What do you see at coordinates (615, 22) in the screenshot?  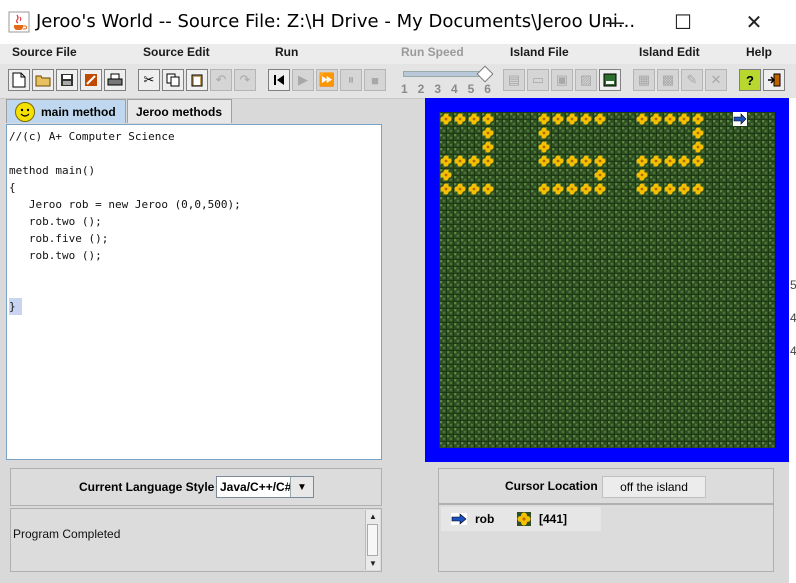 I see `minimize-button: —` at bounding box center [615, 22].